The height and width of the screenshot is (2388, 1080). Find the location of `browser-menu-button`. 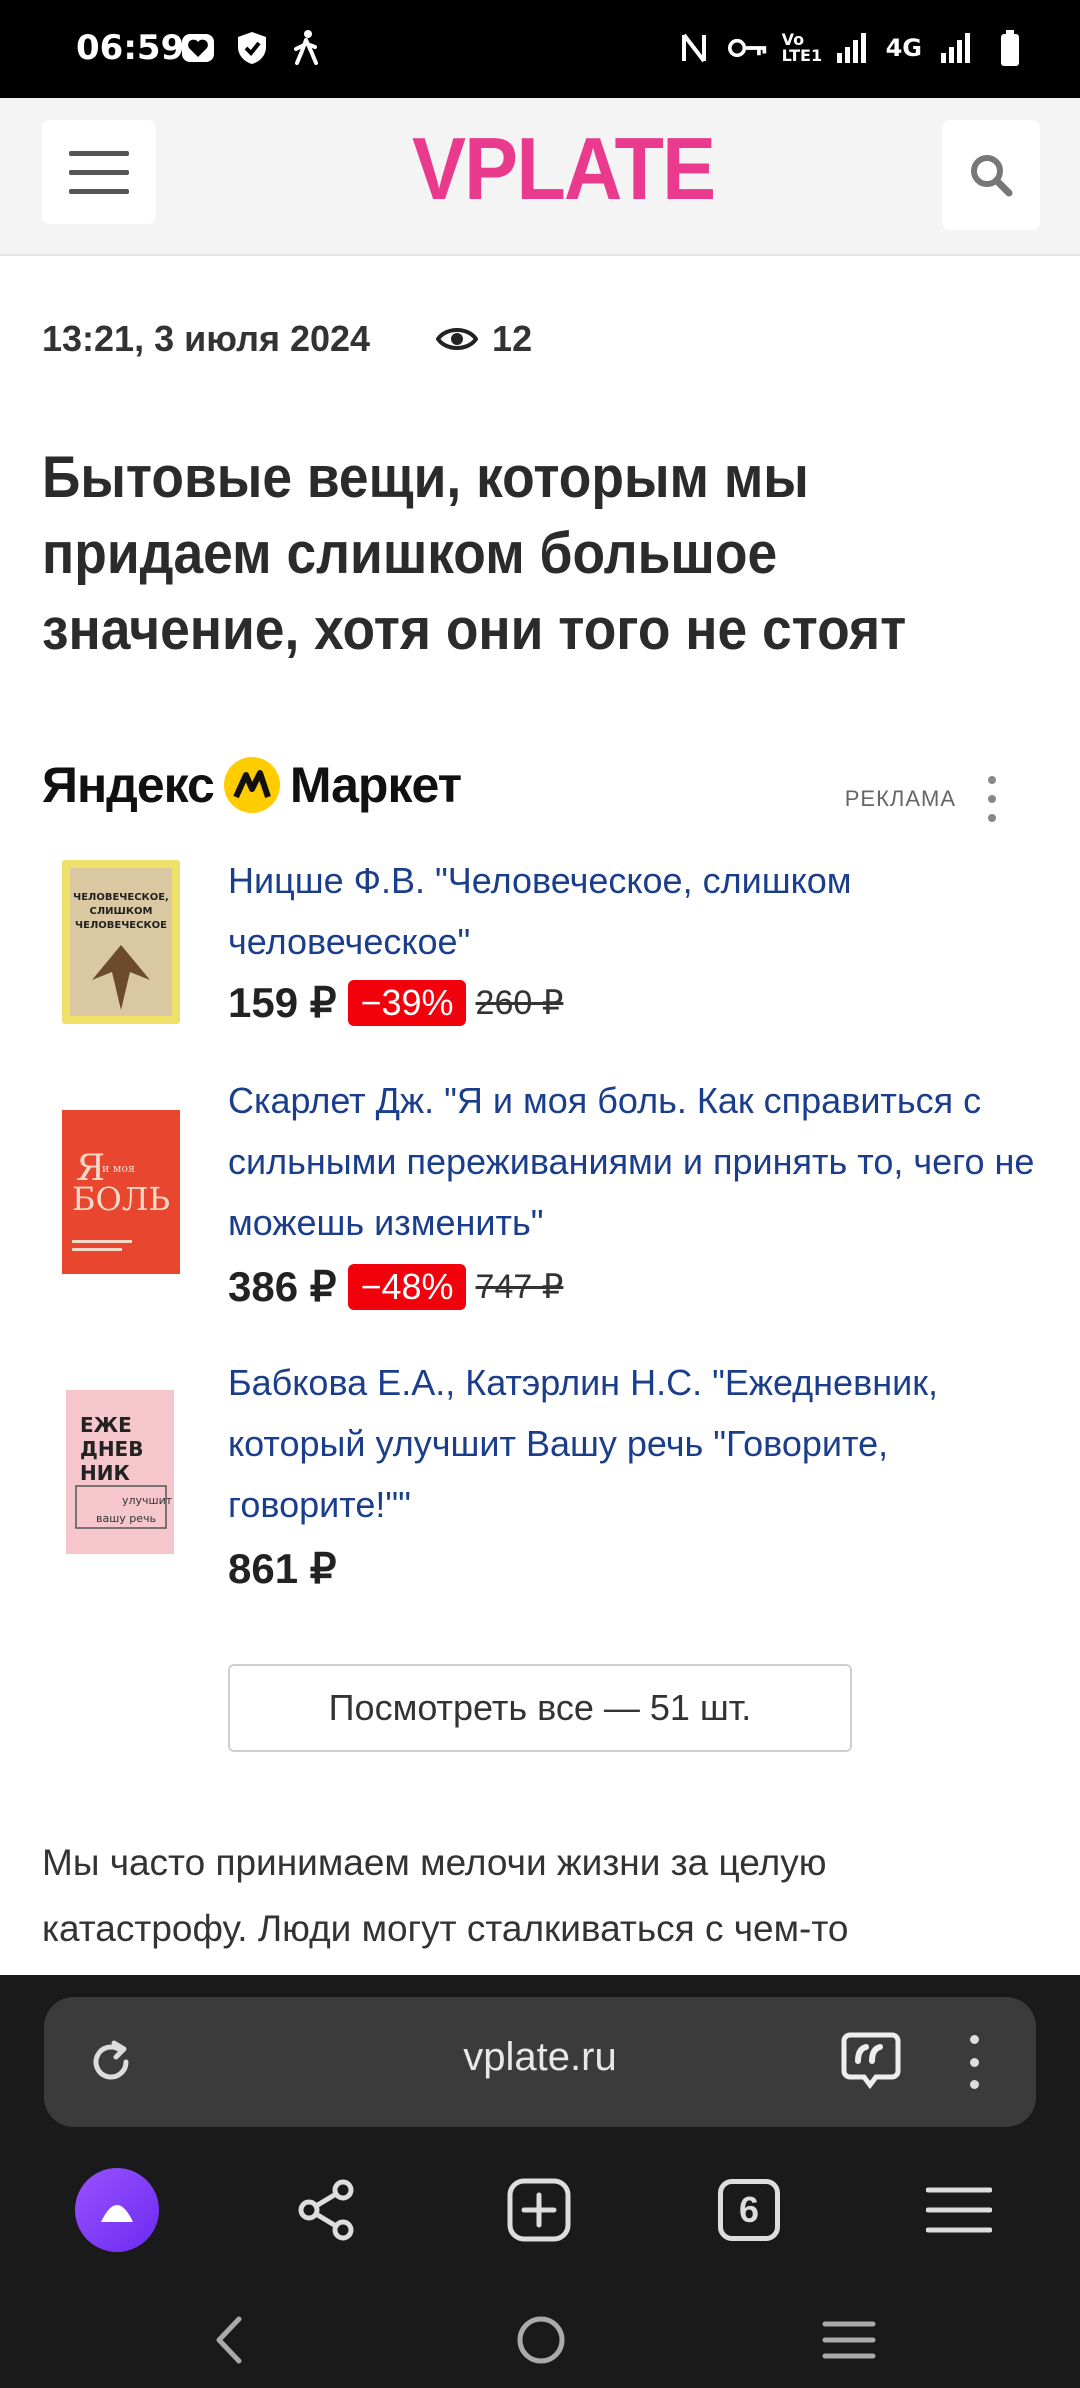

browser-menu-button is located at coordinates (959, 2210).